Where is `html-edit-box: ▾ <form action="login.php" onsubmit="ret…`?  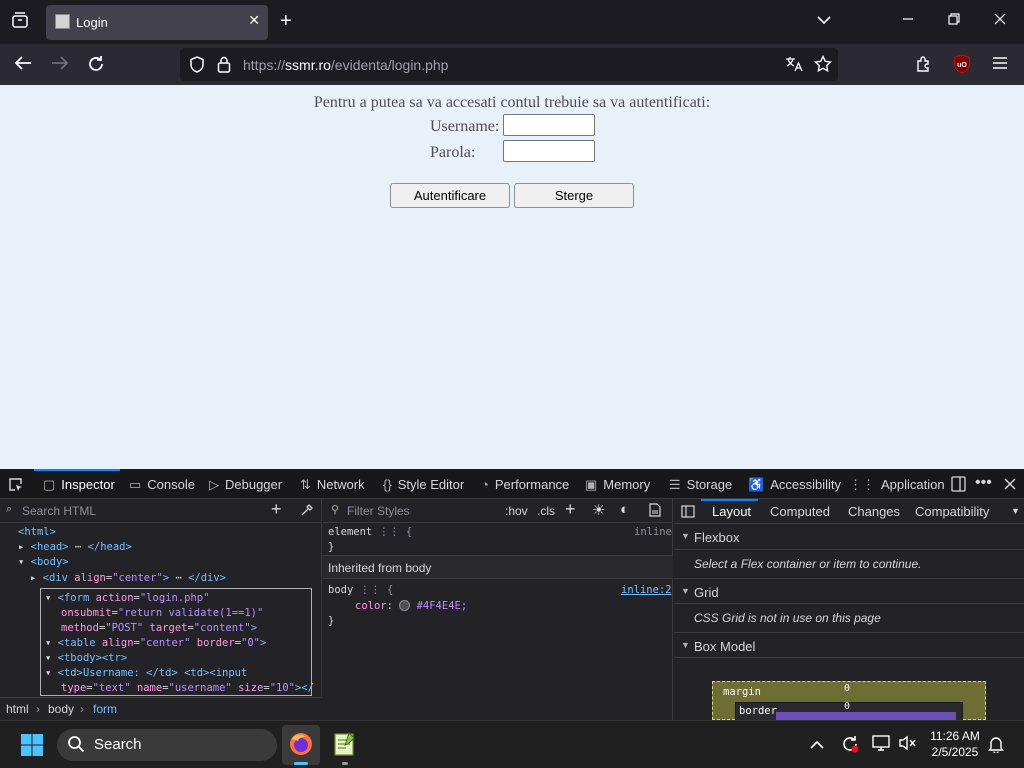
html-edit-box: ▾ <form action="login.php" onsubmit="ret… is located at coordinates (177, 642).